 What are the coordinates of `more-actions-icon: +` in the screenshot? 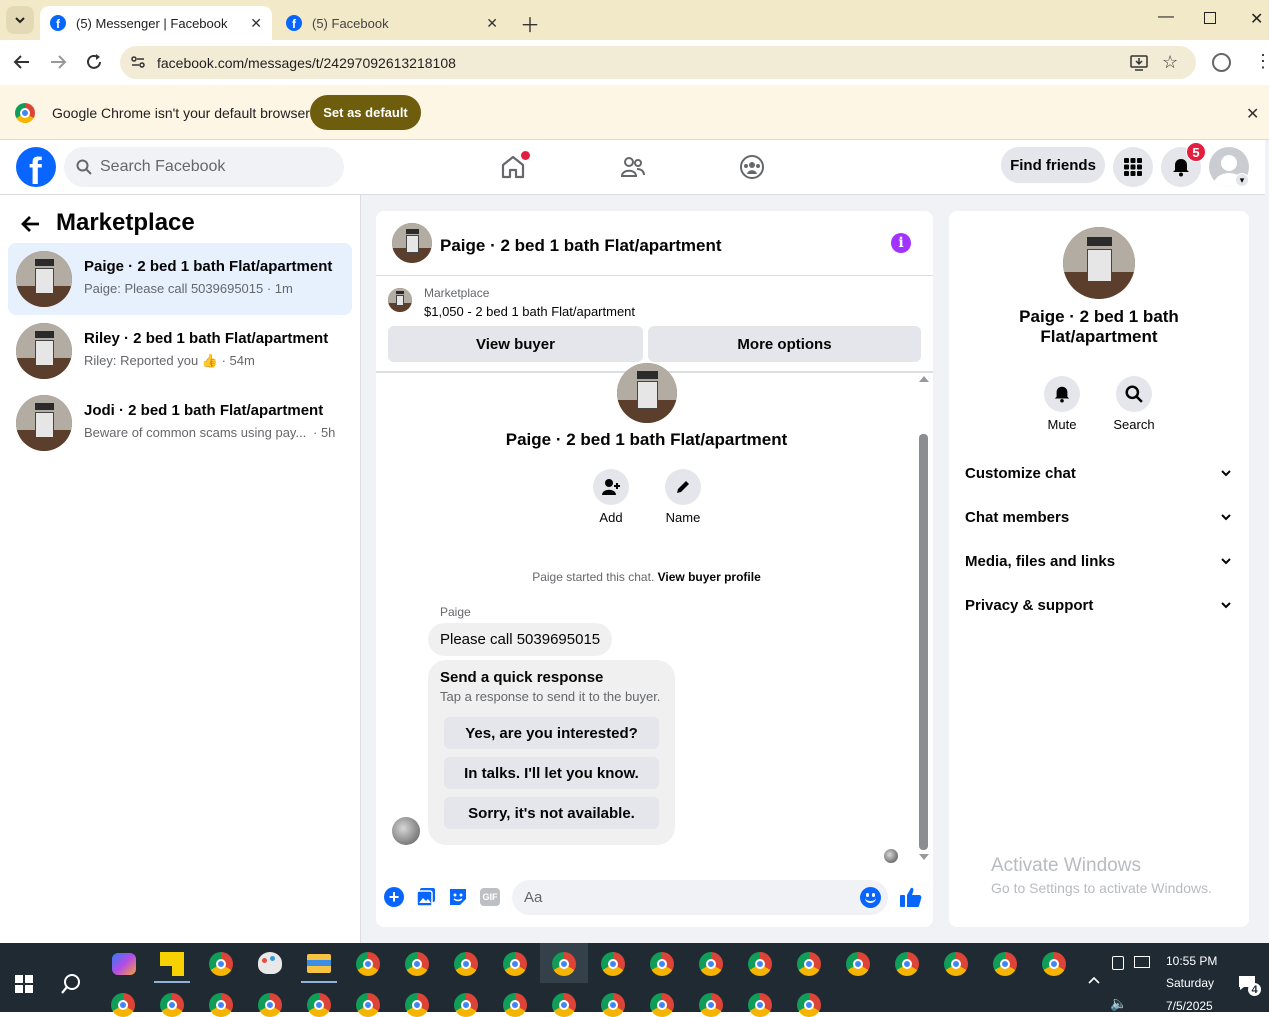 It's located at (394, 897).